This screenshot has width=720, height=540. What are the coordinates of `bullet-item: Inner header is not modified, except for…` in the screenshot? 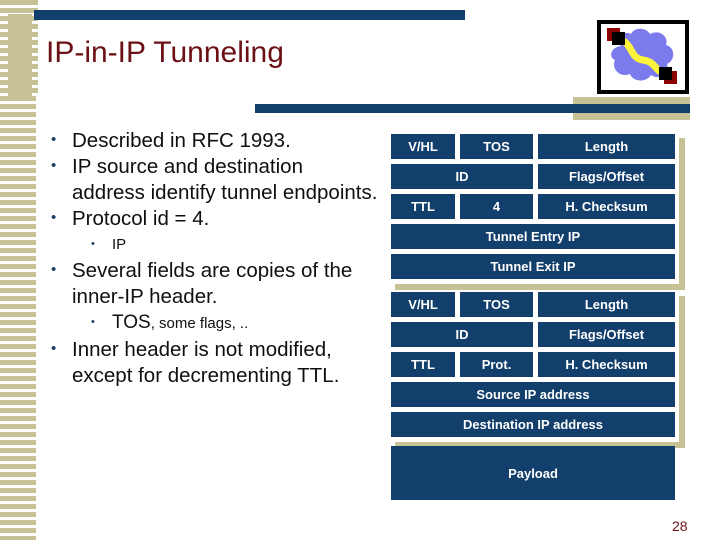 It's located at (211, 362).